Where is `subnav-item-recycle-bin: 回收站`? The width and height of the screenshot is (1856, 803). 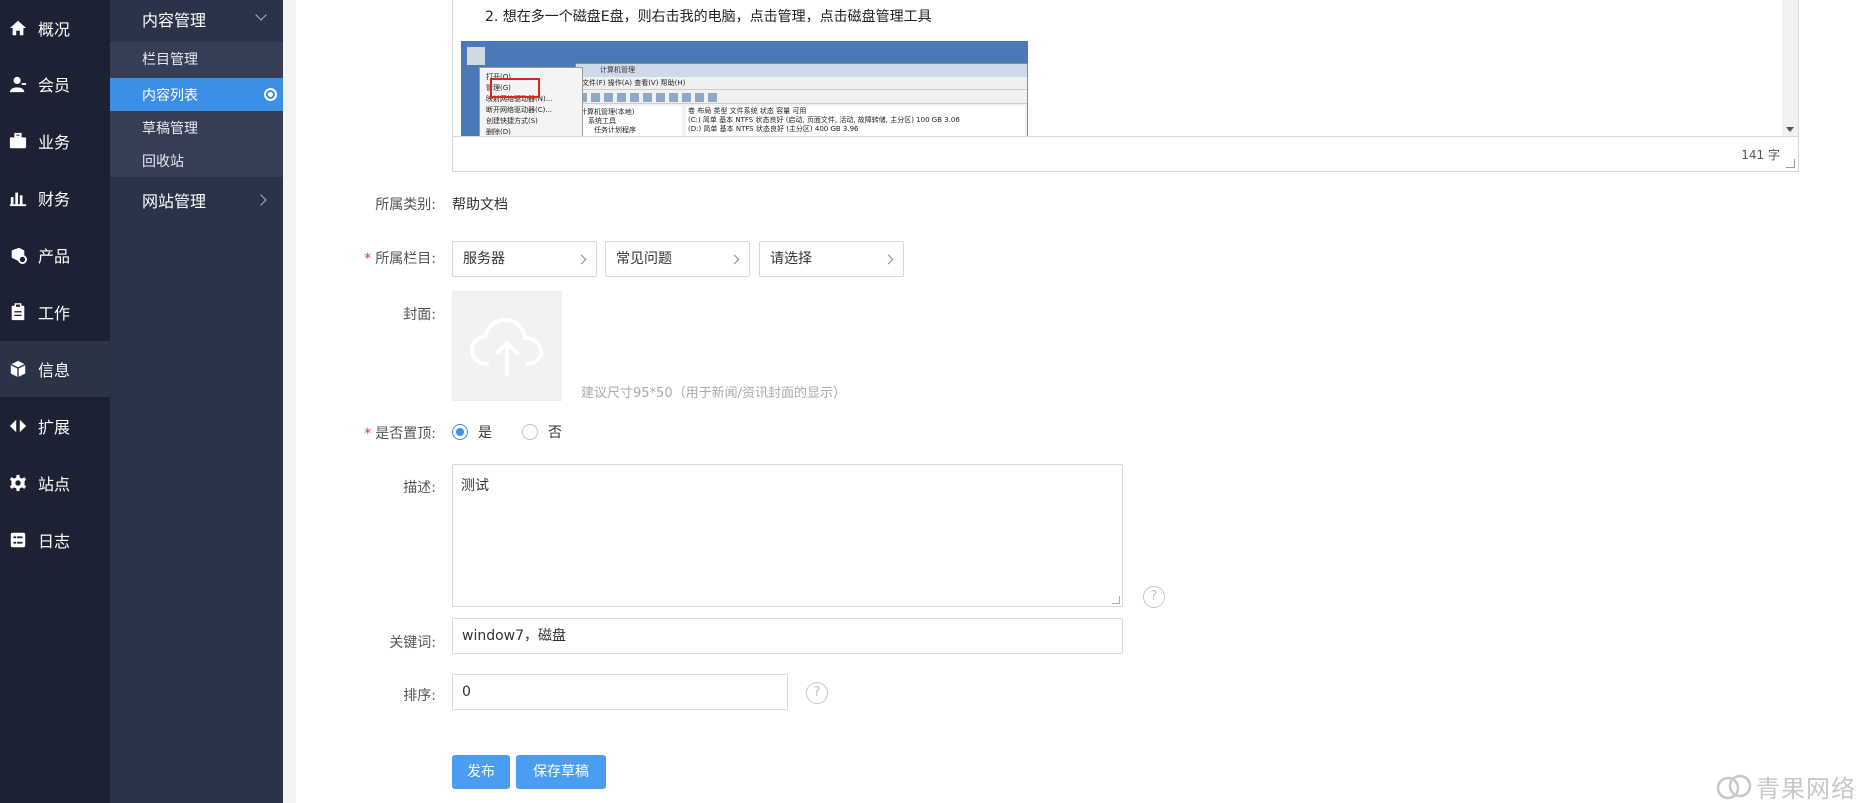 subnav-item-recycle-bin: 回收站 is located at coordinates (196, 160).